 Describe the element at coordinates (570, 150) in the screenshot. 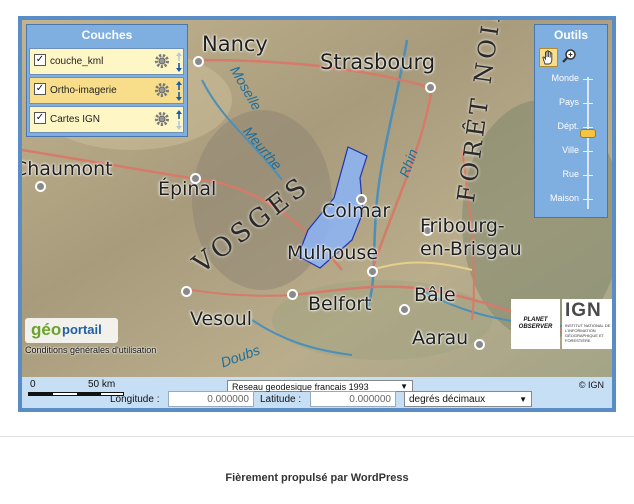

I see `zoom-level-ville: Ville` at that location.